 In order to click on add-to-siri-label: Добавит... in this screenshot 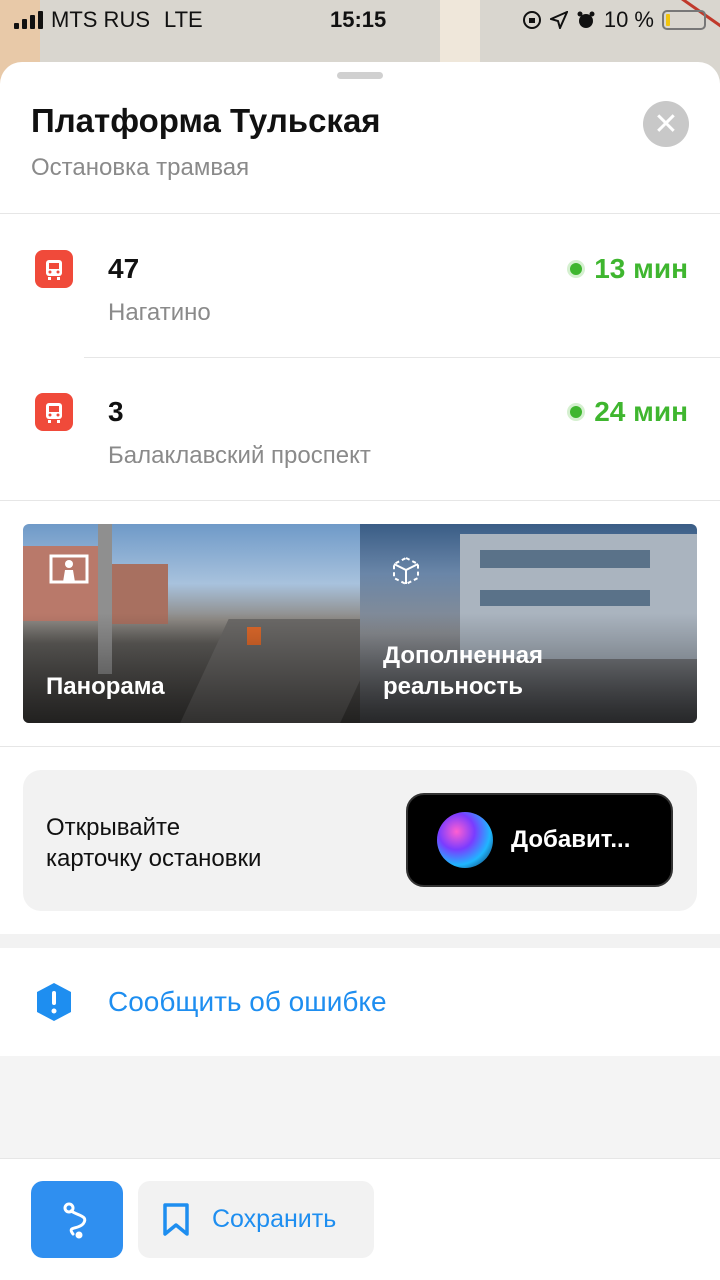, I will do `click(571, 839)`.